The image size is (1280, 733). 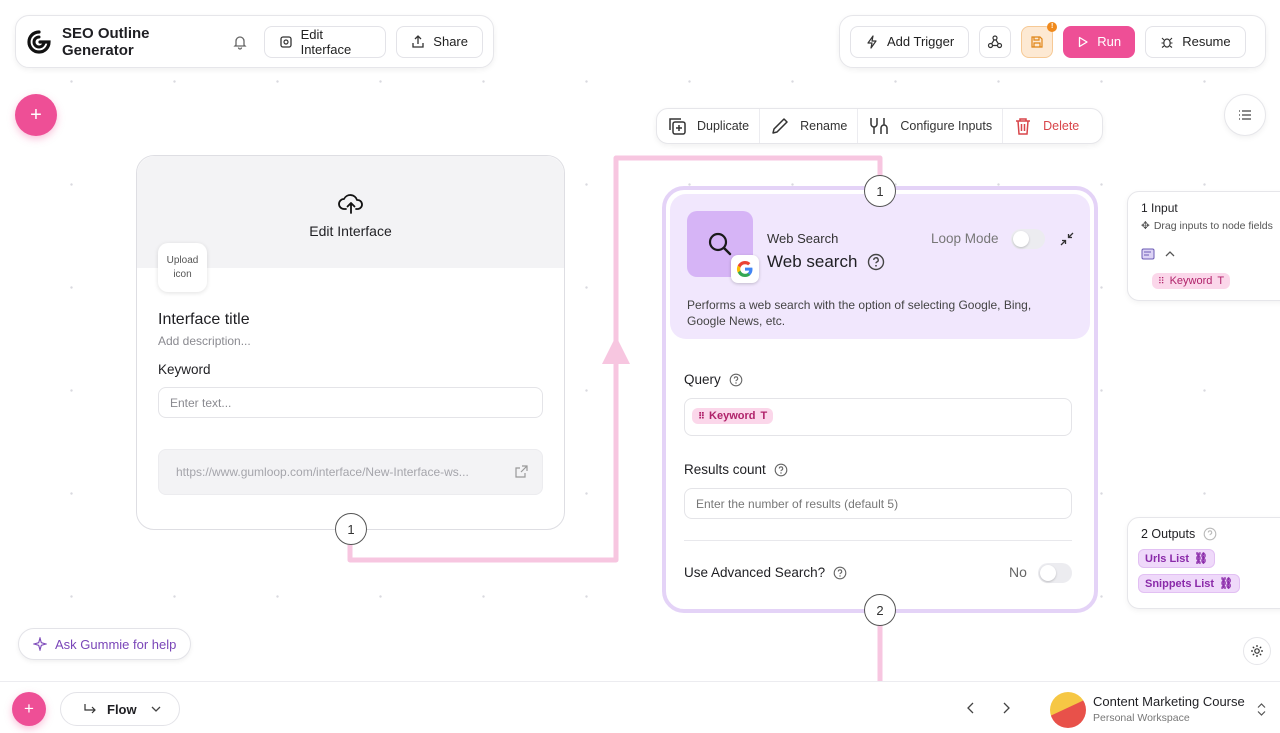 I want to click on gear-icon, so click(x=1257, y=651).